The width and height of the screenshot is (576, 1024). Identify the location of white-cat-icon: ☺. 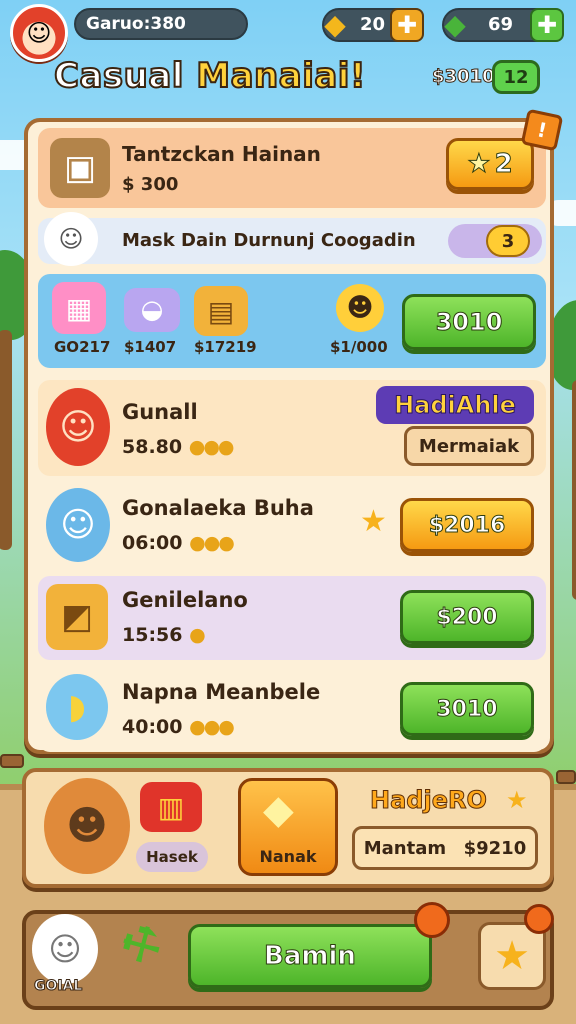
(71, 239).